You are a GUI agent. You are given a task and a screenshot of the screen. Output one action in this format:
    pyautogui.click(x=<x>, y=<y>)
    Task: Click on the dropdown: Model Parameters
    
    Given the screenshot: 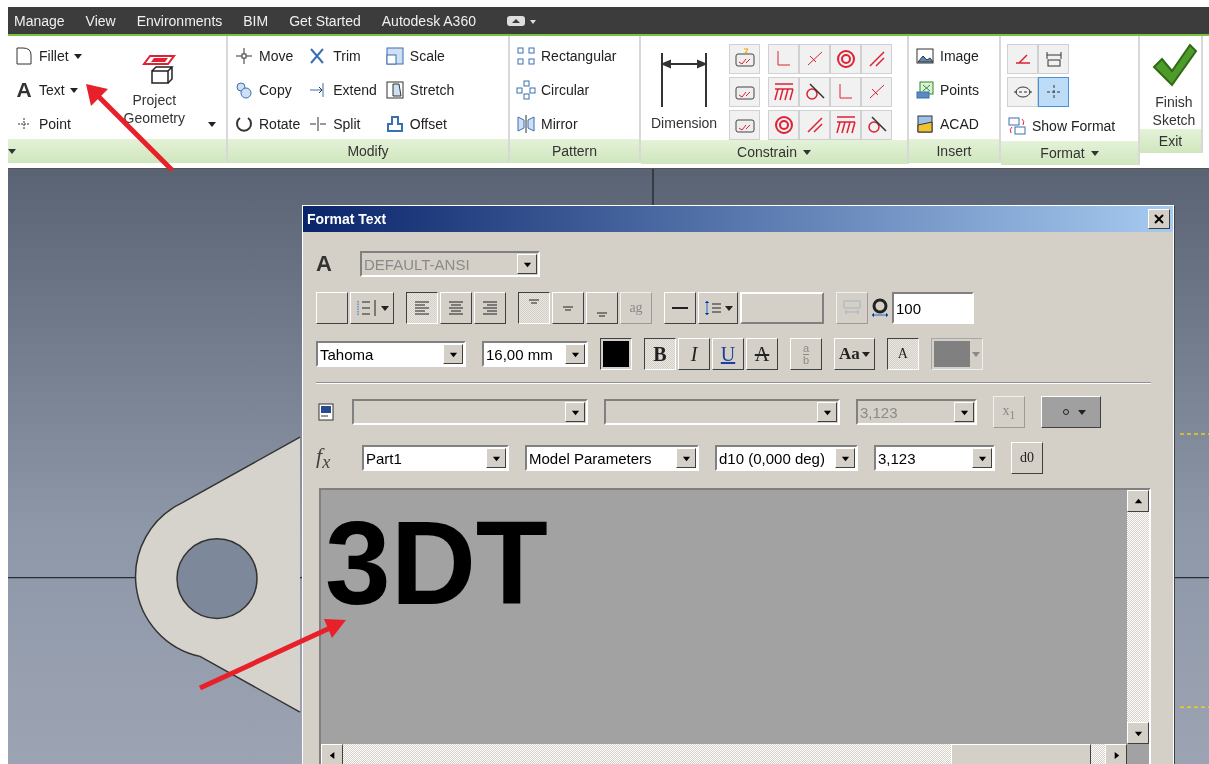 What is the action you would take?
    pyautogui.click(x=612, y=458)
    